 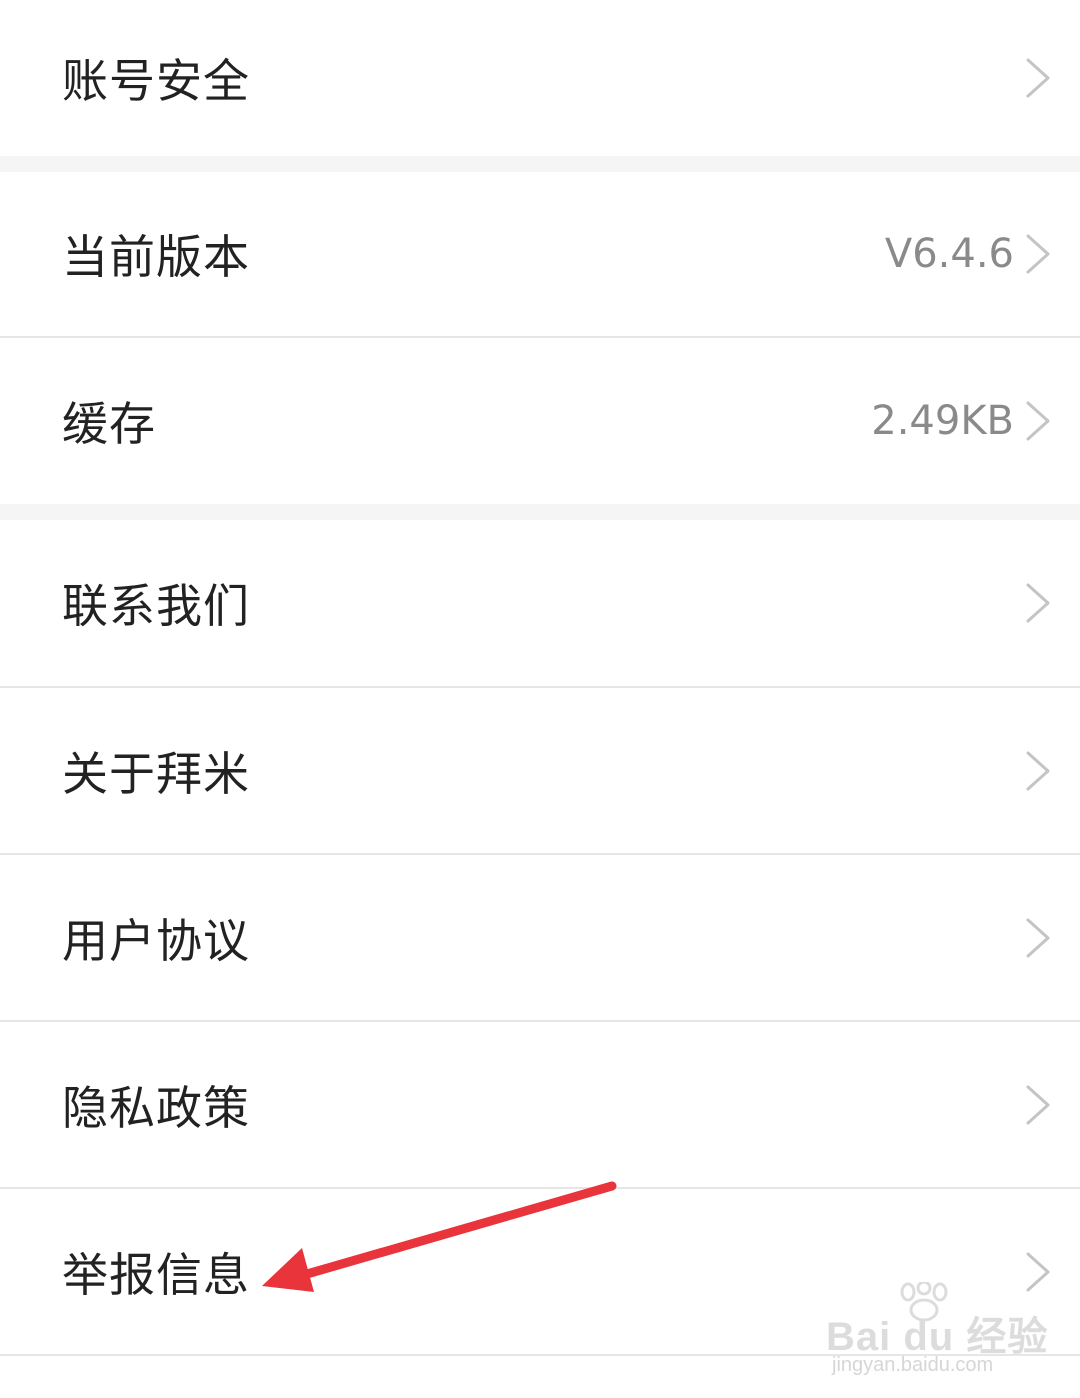 What do you see at coordinates (156, 606) in the screenshot?
I see `settings-item-label: 联系我们` at bounding box center [156, 606].